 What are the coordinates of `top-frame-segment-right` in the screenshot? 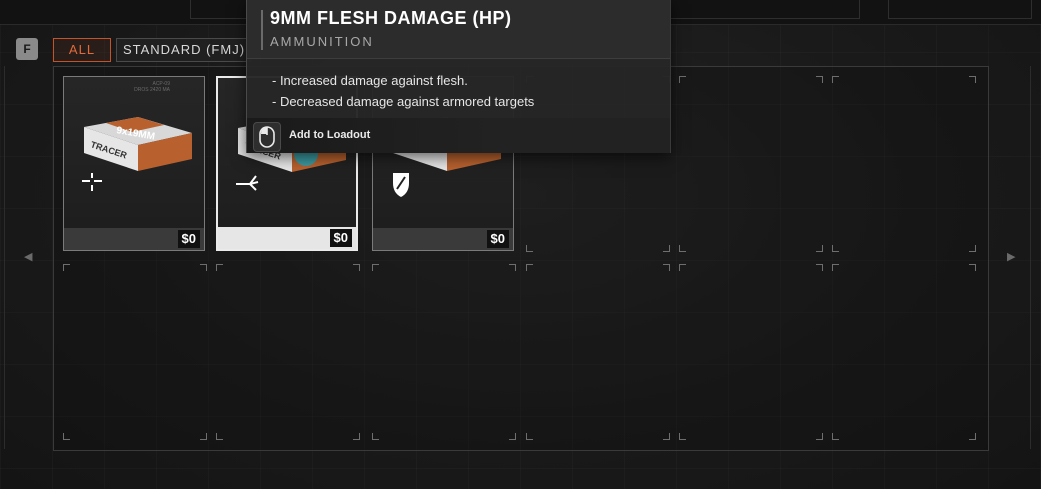 It's located at (960, 9).